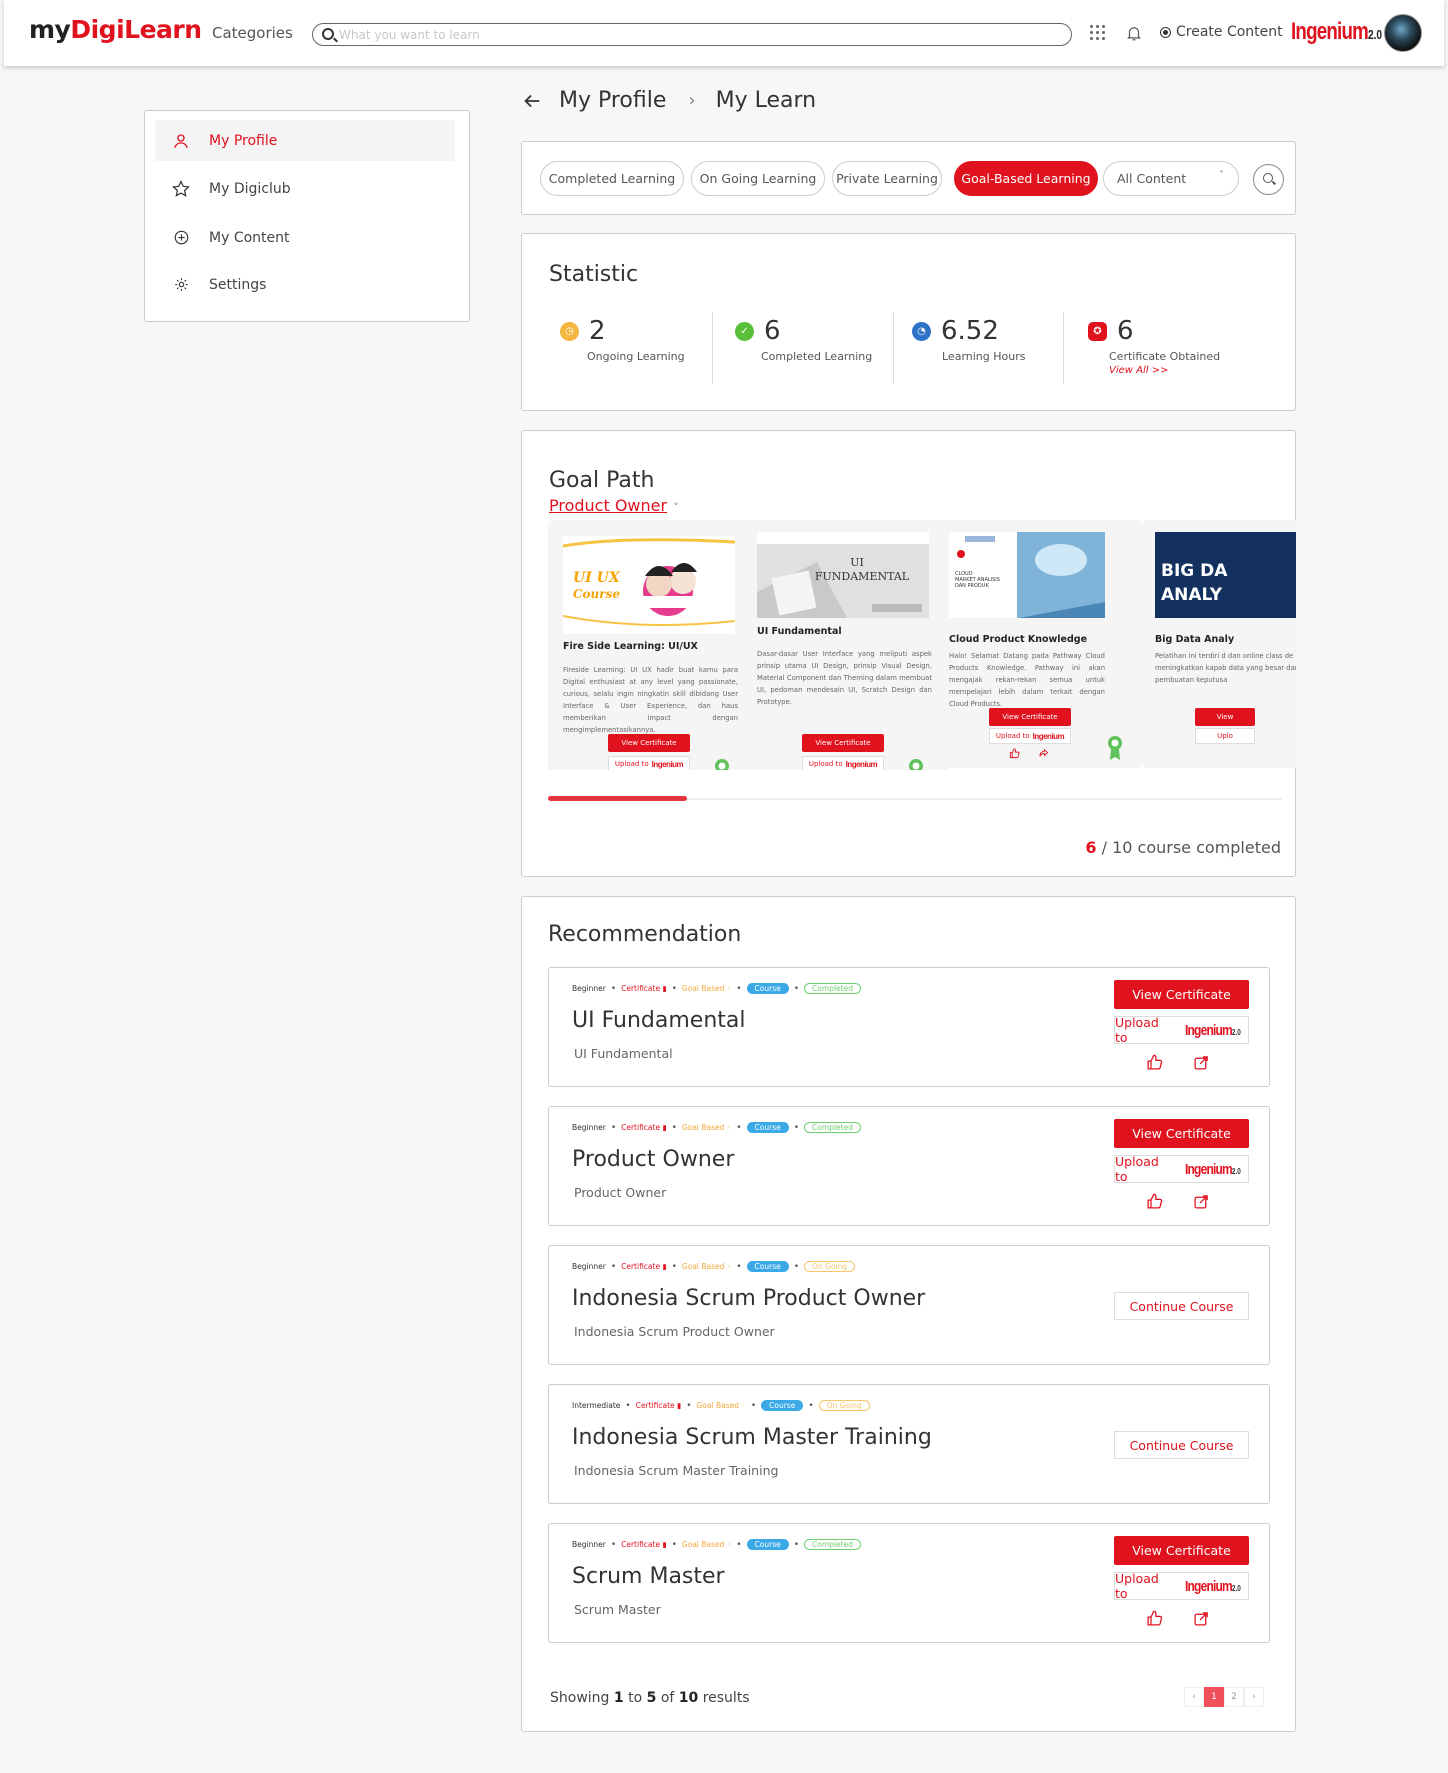 Image resolution: width=1448 pixels, height=1773 pixels. What do you see at coordinates (1171, 178) in the screenshot?
I see `content-type-select: All Content ˅` at bounding box center [1171, 178].